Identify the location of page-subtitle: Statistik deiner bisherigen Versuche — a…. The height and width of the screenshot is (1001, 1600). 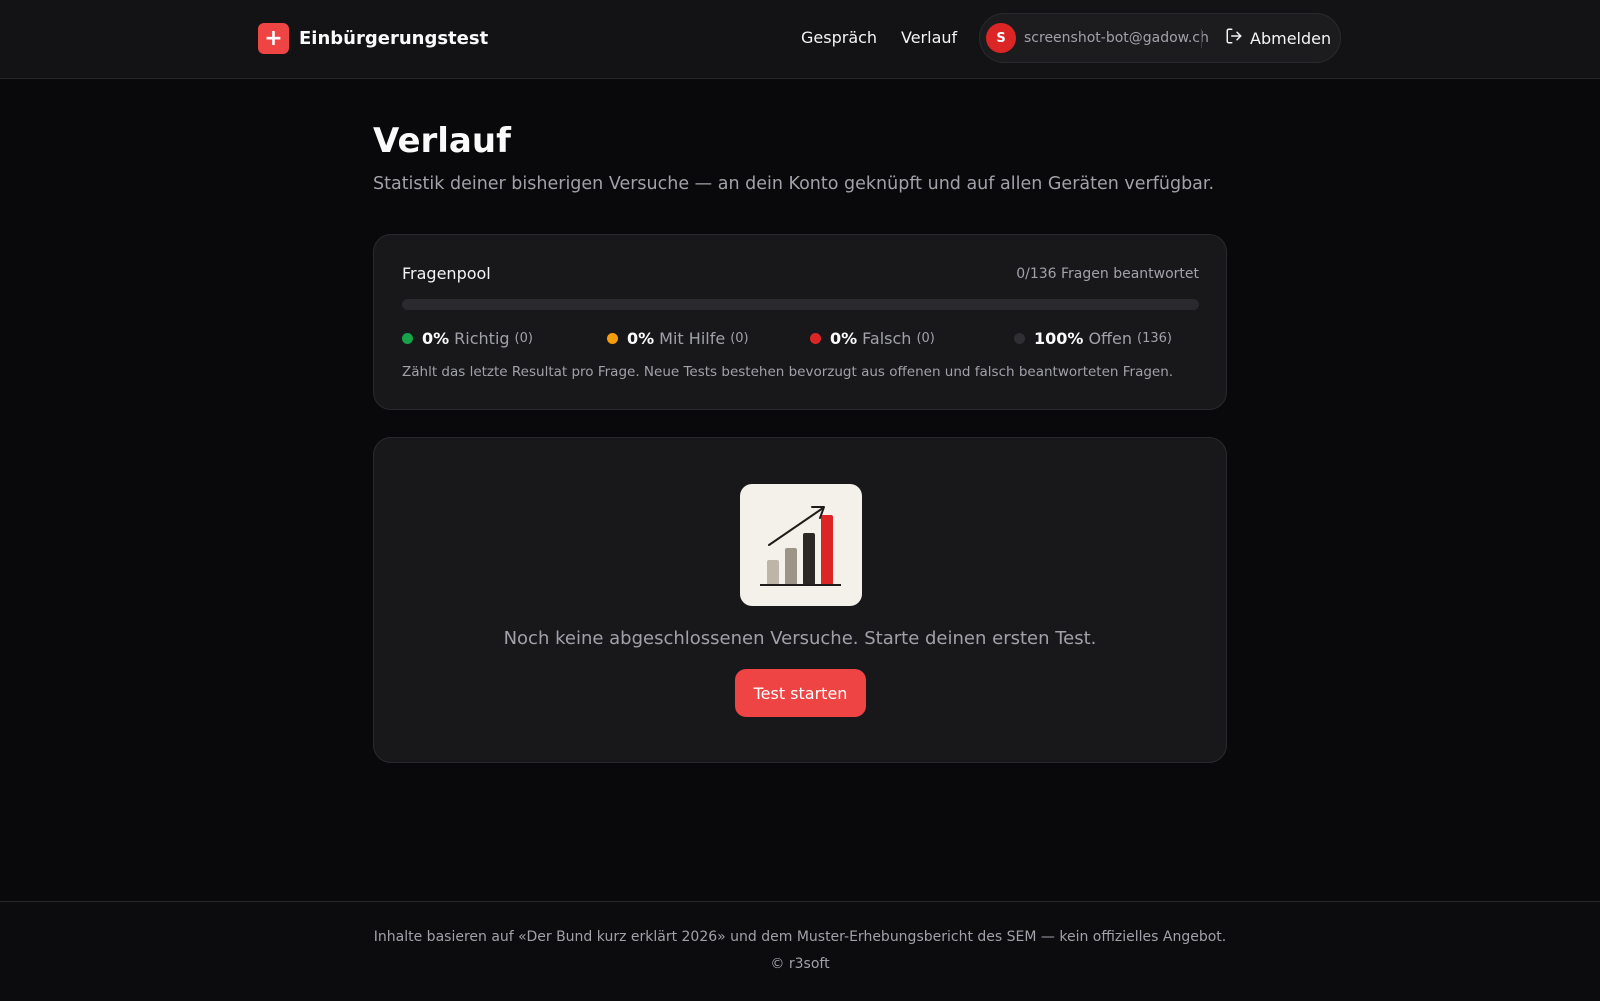
(794, 184).